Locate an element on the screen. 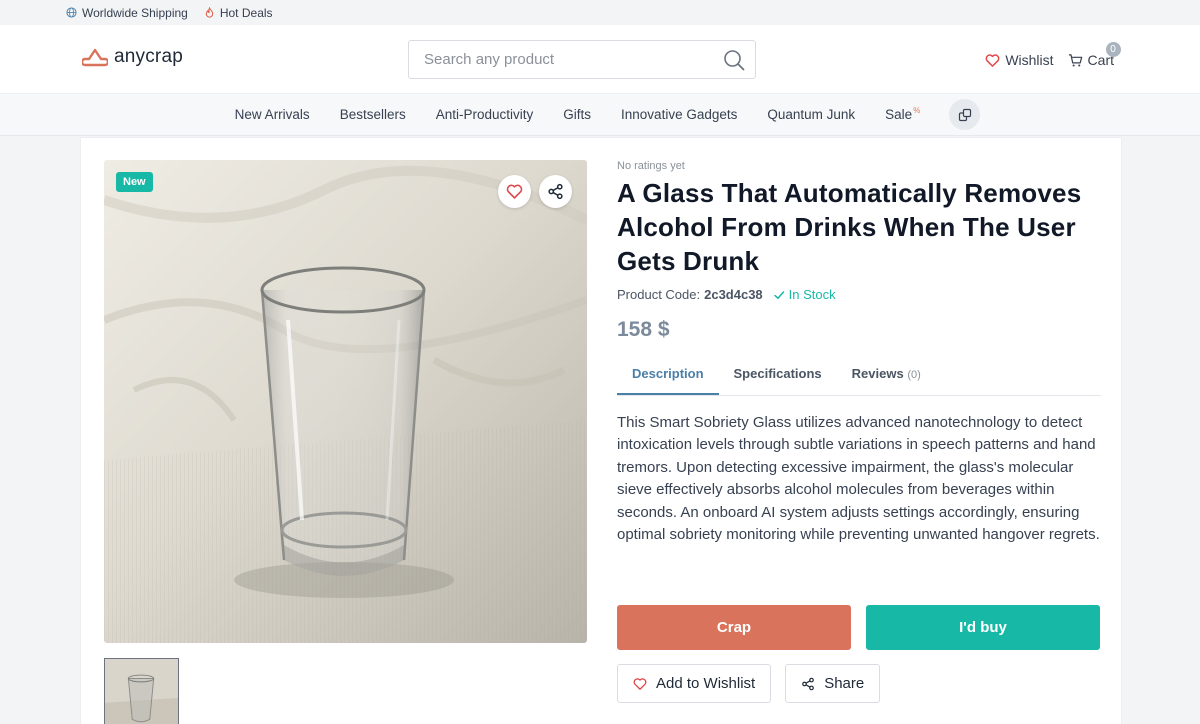 This screenshot has height=724, width=1200. add-to-wishlist-label: Add to Wishlist is located at coordinates (706, 683).